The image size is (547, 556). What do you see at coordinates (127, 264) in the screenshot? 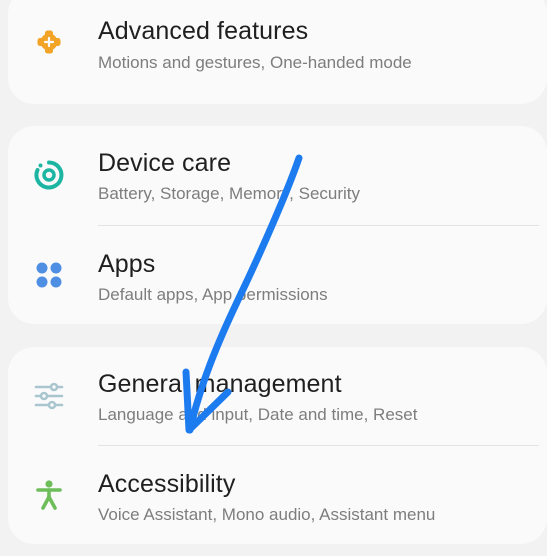
I see `settings-item-title: Apps` at bounding box center [127, 264].